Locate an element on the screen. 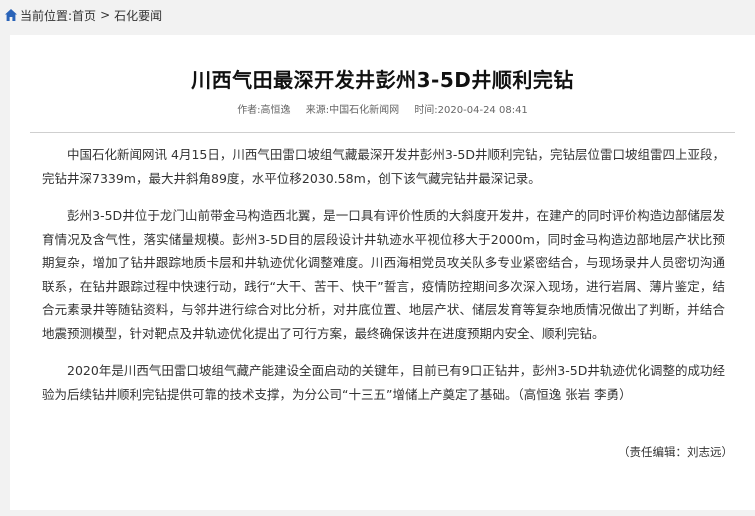 The height and width of the screenshot is (516, 755). home-icon is located at coordinates (11, 15).